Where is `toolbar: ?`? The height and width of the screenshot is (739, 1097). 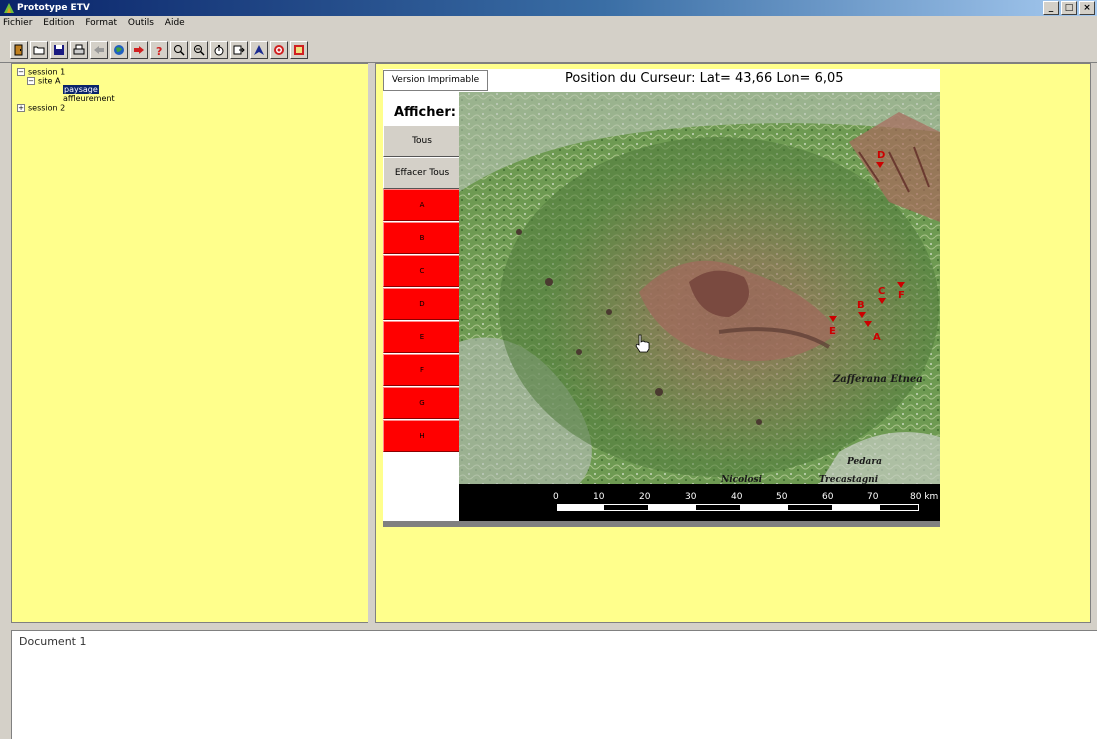
toolbar: ? is located at coordinates (548, 46).